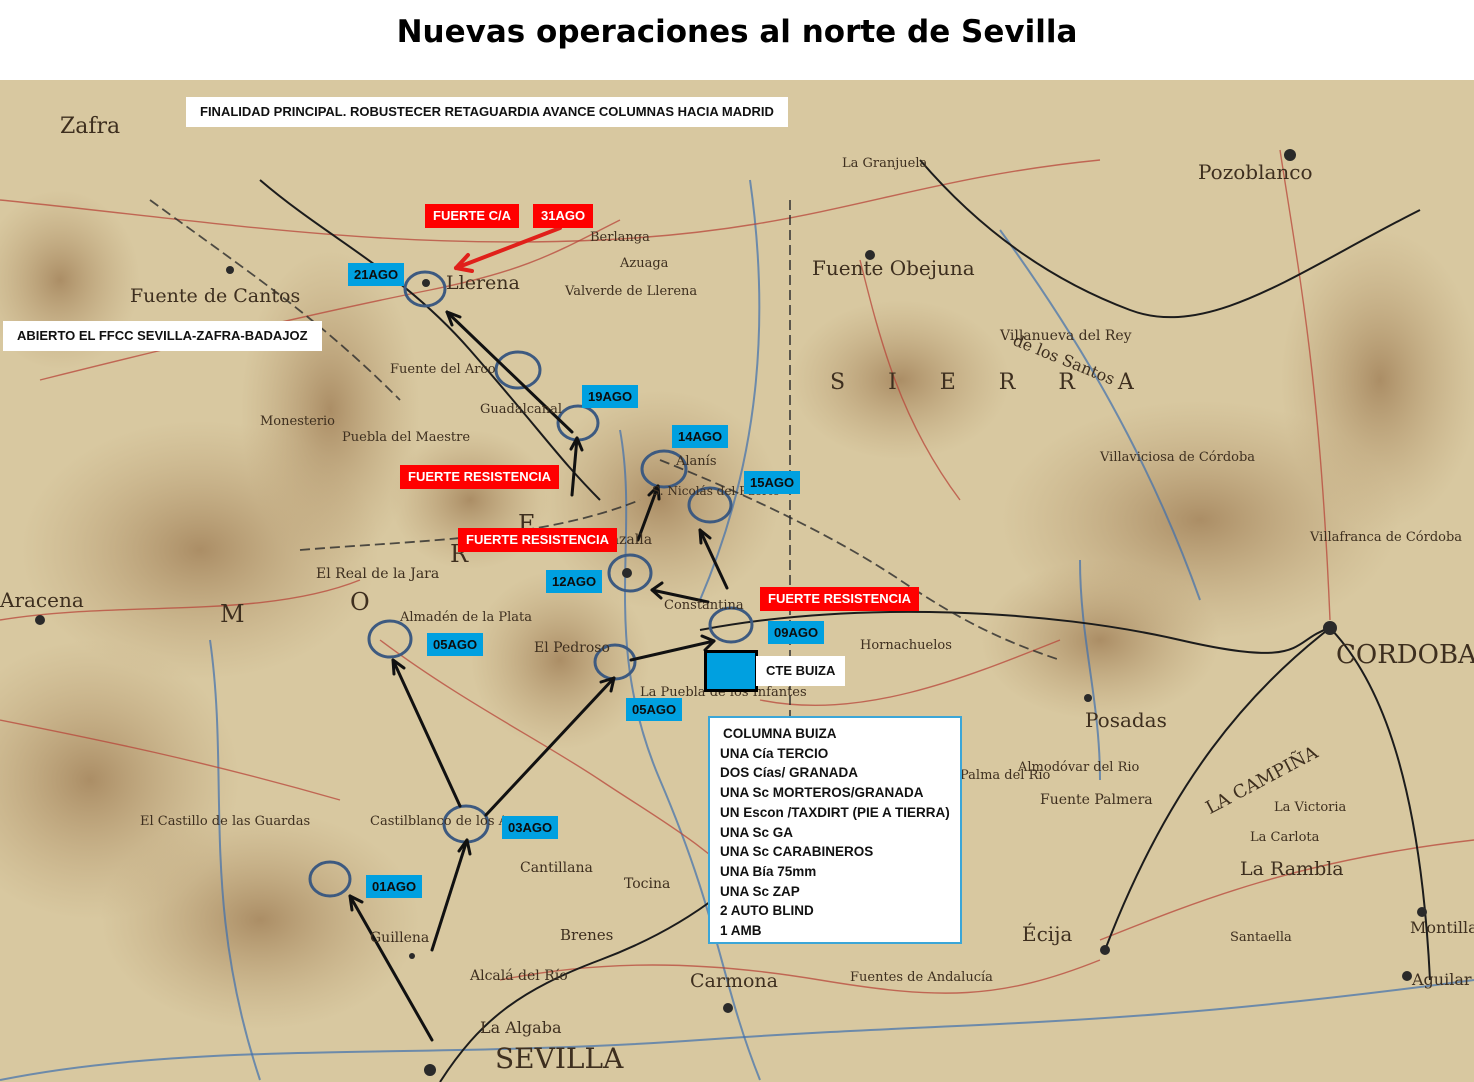 This screenshot has height=1082, width=1474. What do you see at coordinates (768, 871) in the screenshot?
I see `unit-item: UNA Bía 75mm` at bounding box center [768, 871].